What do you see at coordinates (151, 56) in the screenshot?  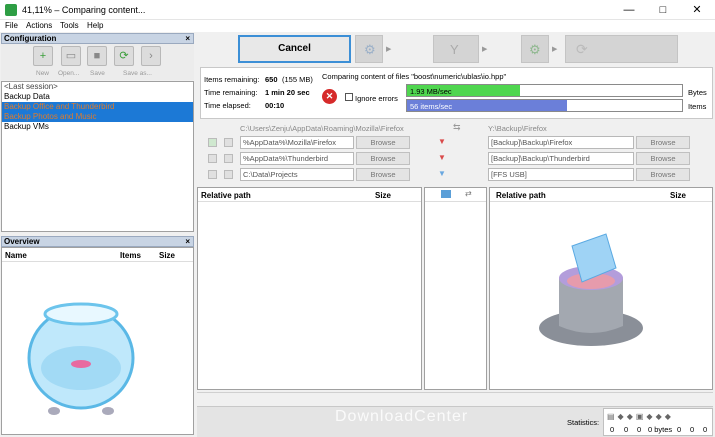 I see `save-as-icon: ›` at bounding box center [151, 56].